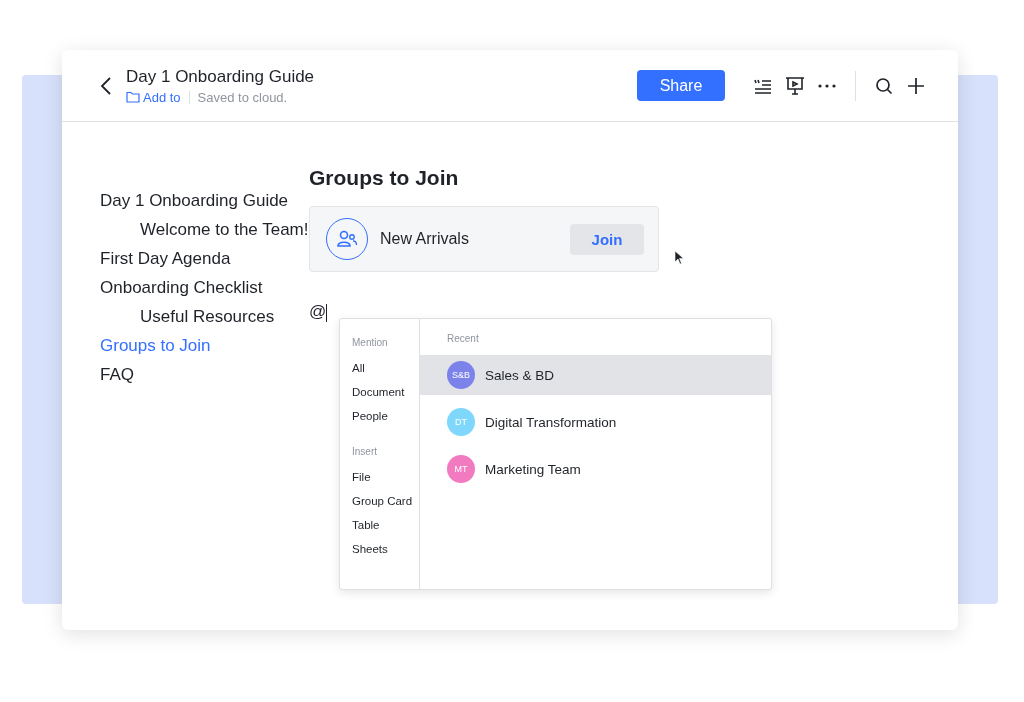  What do you see at coordinates (181, 287) in the screenshot?
I see `outline-item: Onboarding Checklist` at bounding box center [181, 287].